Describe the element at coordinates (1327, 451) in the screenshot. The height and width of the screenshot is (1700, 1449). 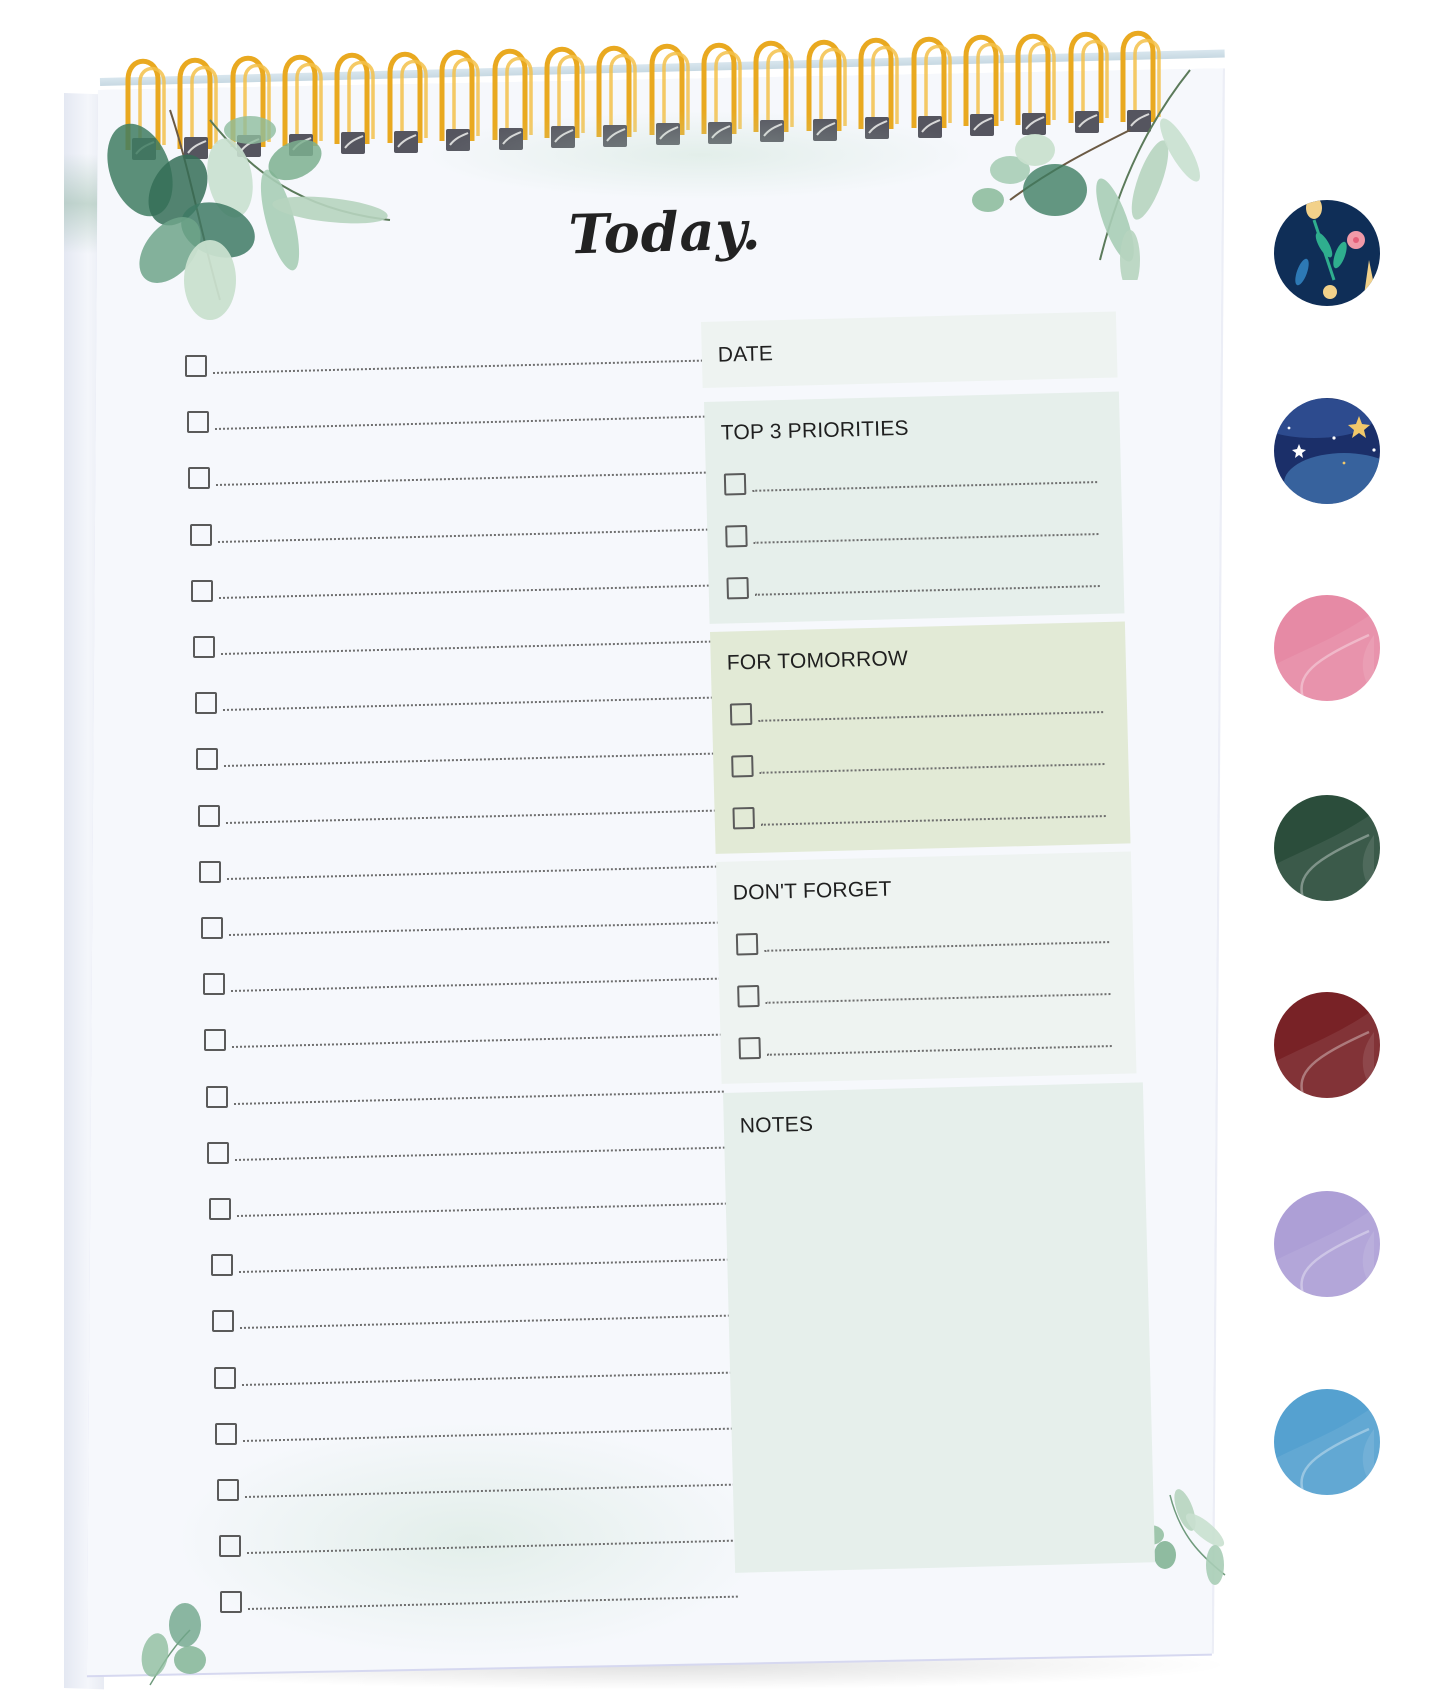
I see `color-swatch-starry-night` at that location.